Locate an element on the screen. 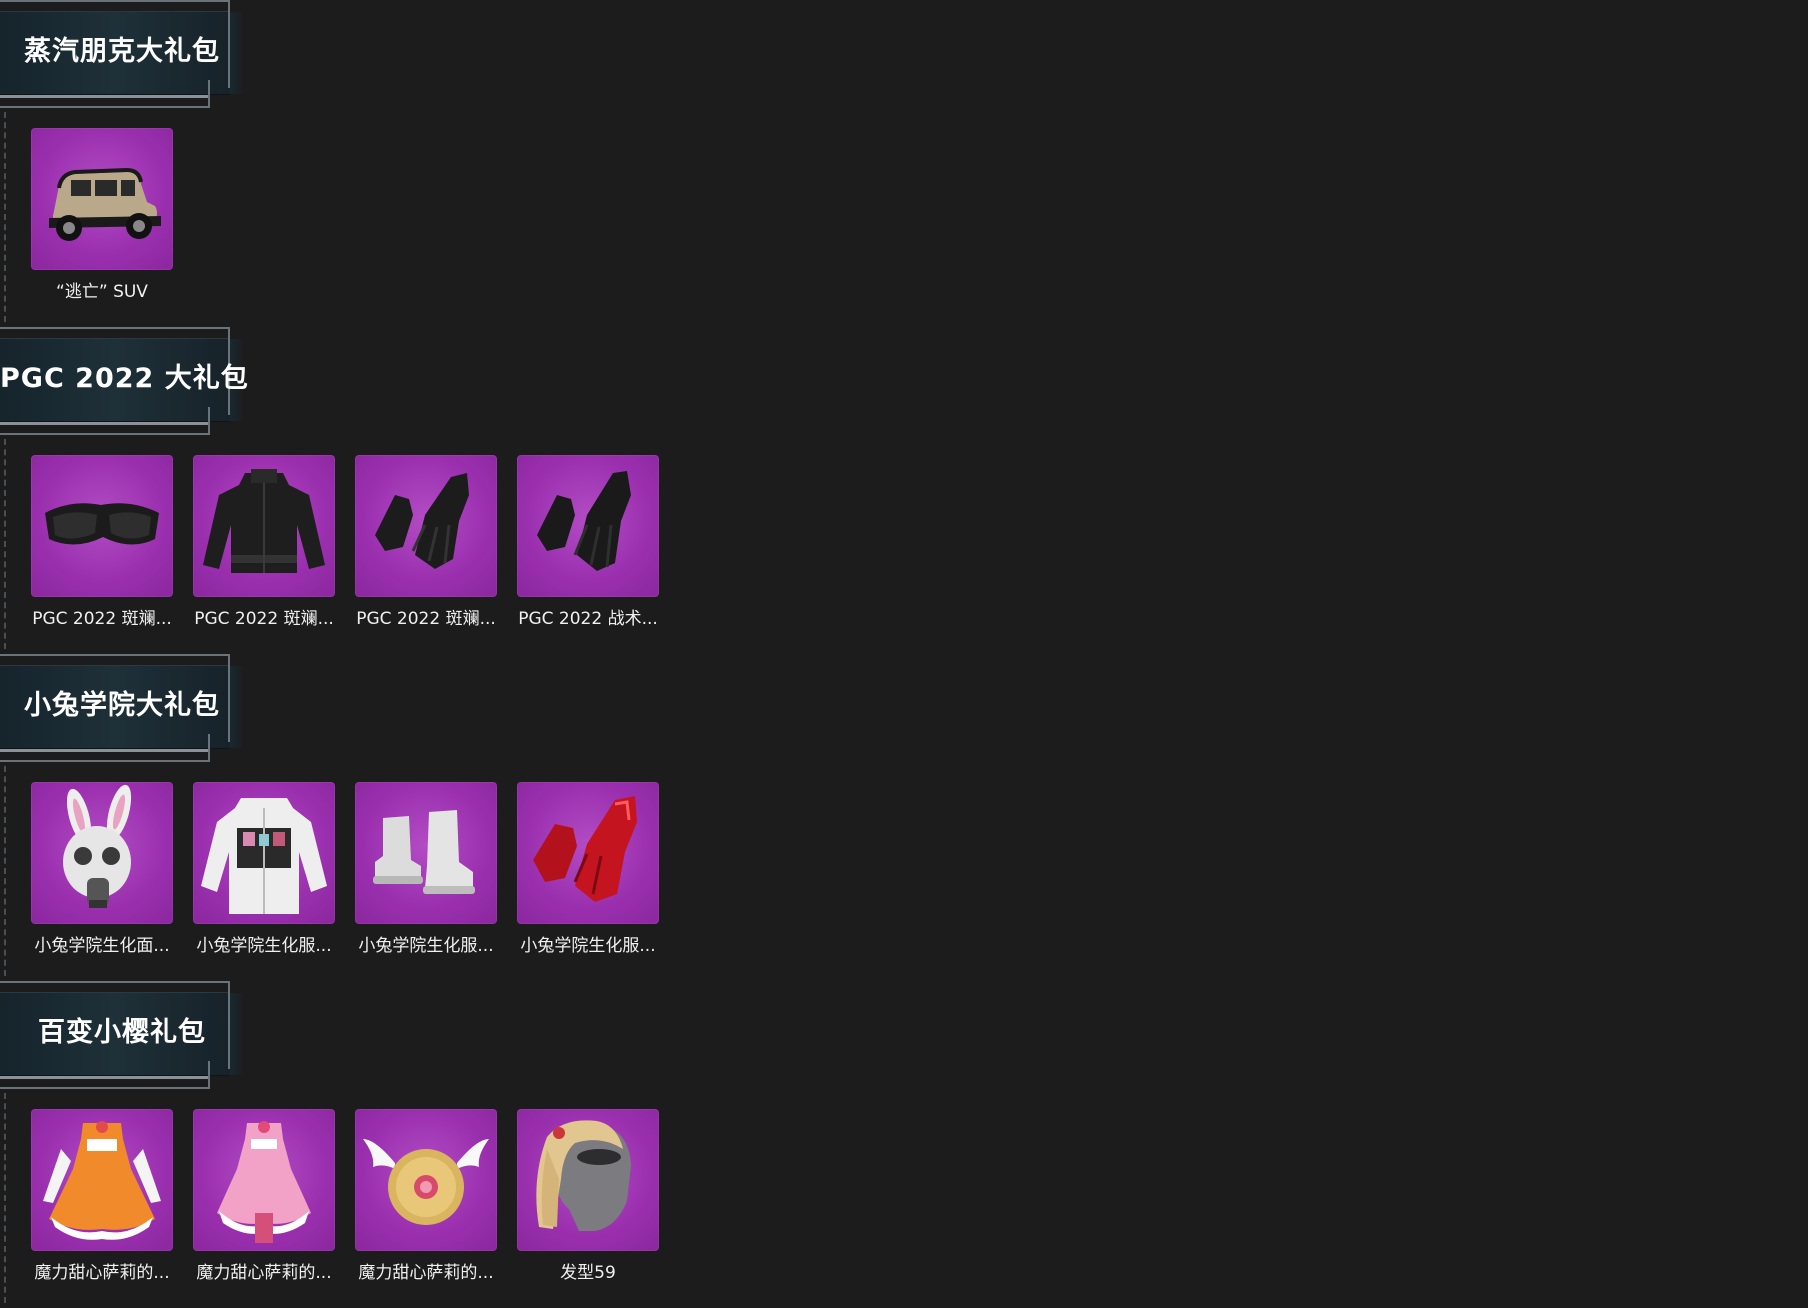  item-card: “逃亡” SUV is located at coordinates (102, 225).